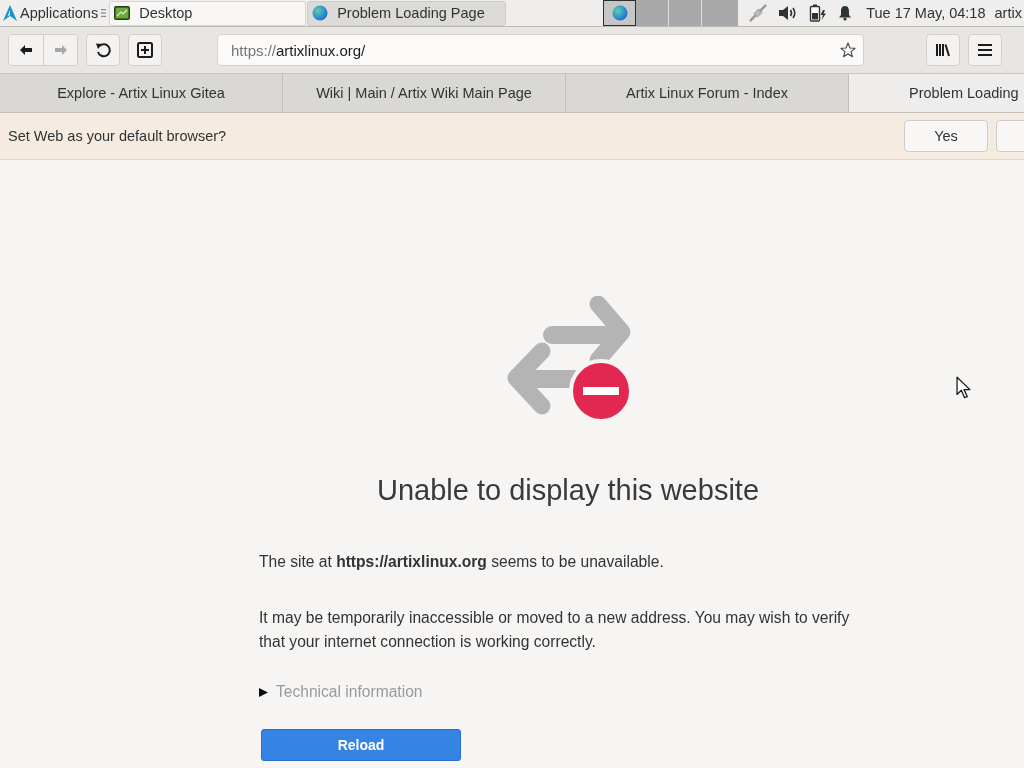 The height and width of the screenshot is (768, 1024). I want to click on reload-button: Reload, so click(361, 745).